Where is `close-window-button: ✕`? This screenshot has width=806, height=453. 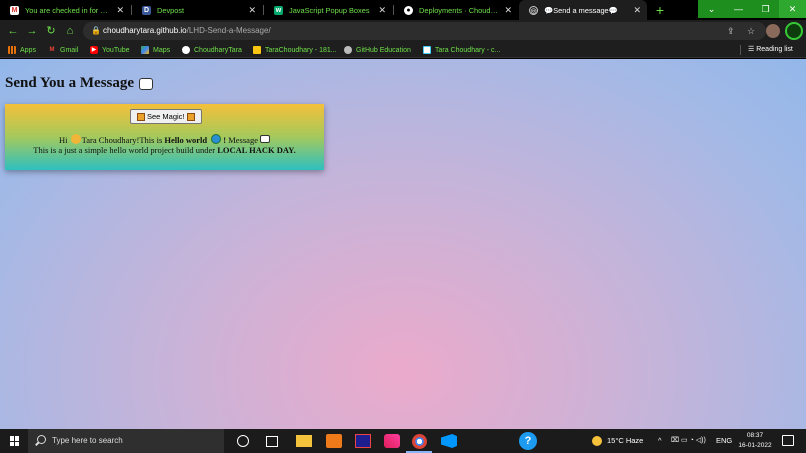 close-window-button: ✕ is located at coordinates (792, 9).